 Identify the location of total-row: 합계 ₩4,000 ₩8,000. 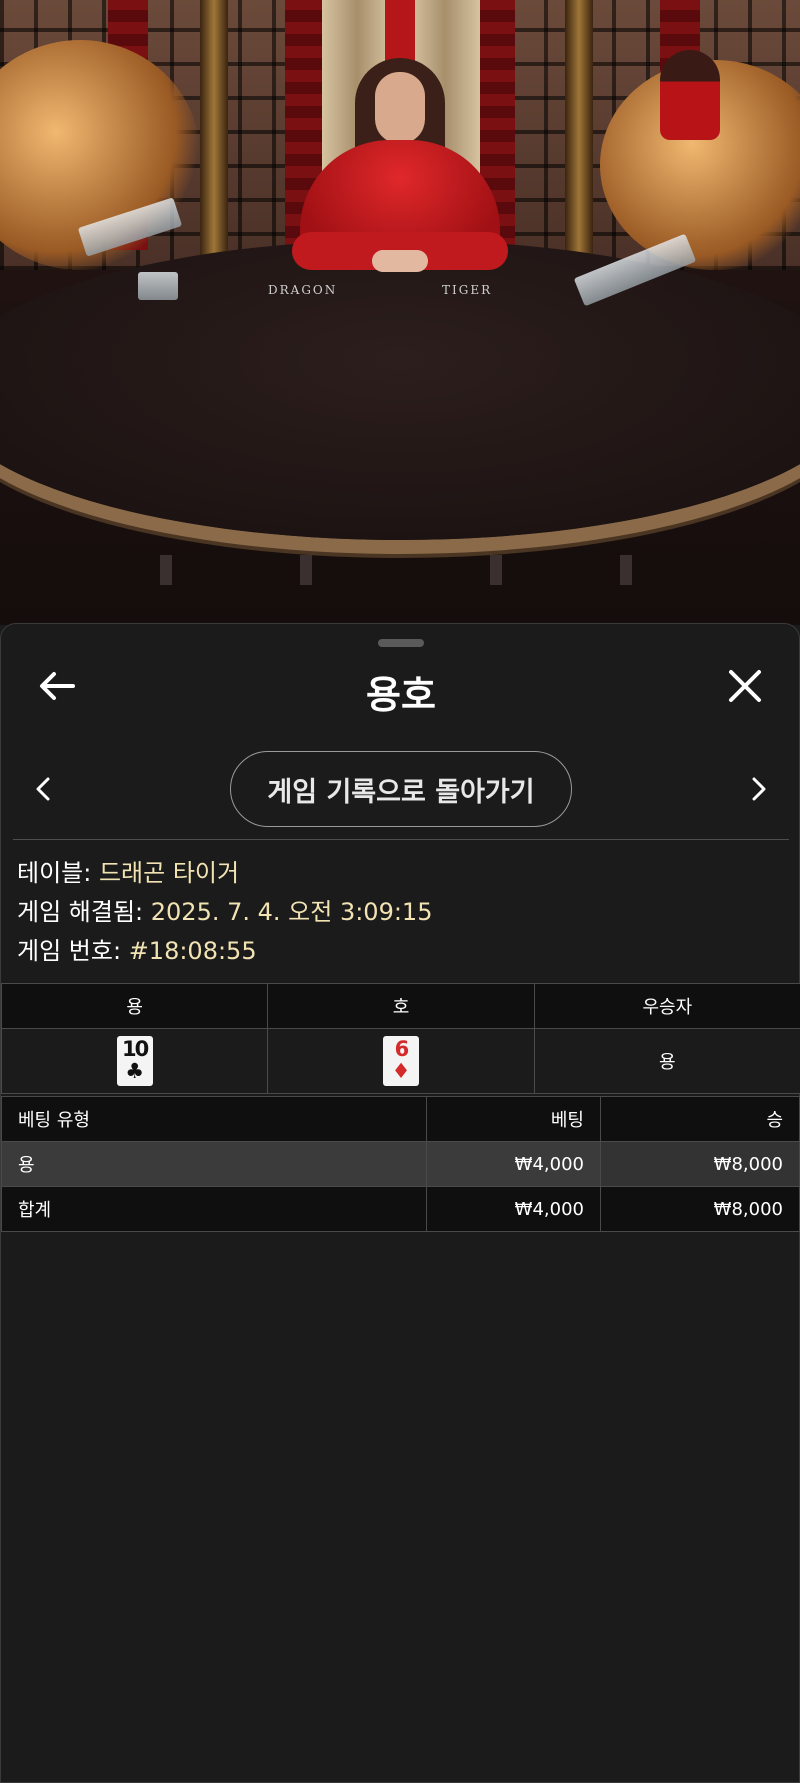
(400, 1209).